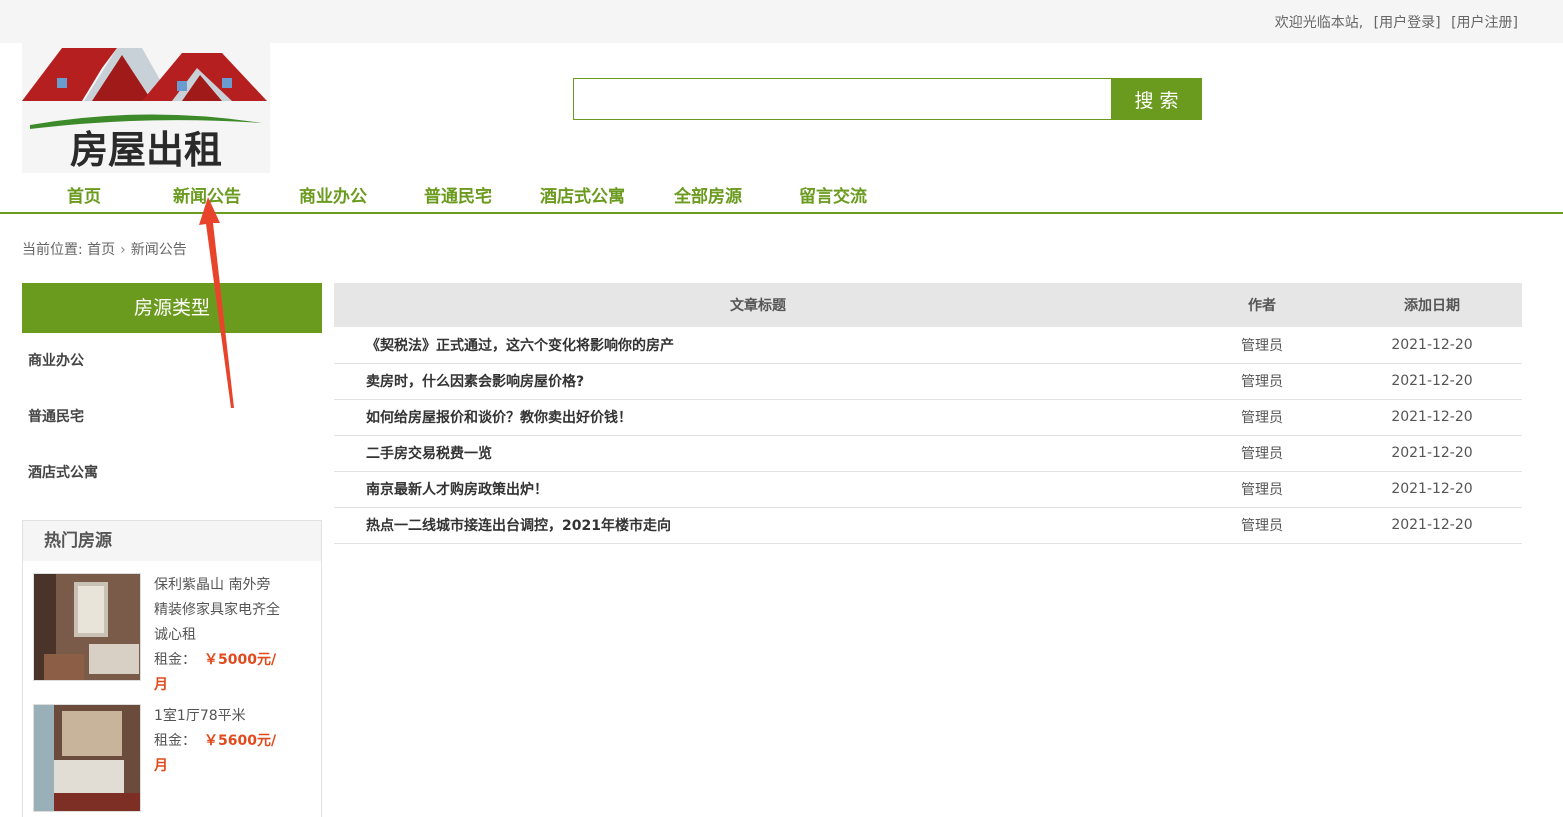 Image resolution: width=1563 pixels, height=817 pixels. Describe the element at coordinates (146, 150) in the screenshot. I see `logo-text: 房屋出租` at that location.